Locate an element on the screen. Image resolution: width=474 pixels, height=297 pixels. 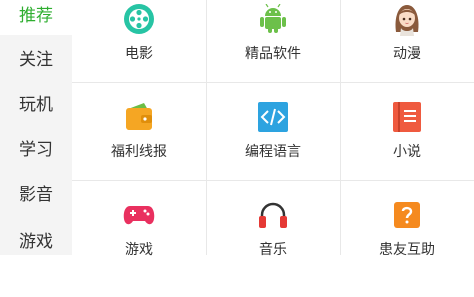
category-patient-mutual-aid: 患友互助 is located at coordinates (407, 247).